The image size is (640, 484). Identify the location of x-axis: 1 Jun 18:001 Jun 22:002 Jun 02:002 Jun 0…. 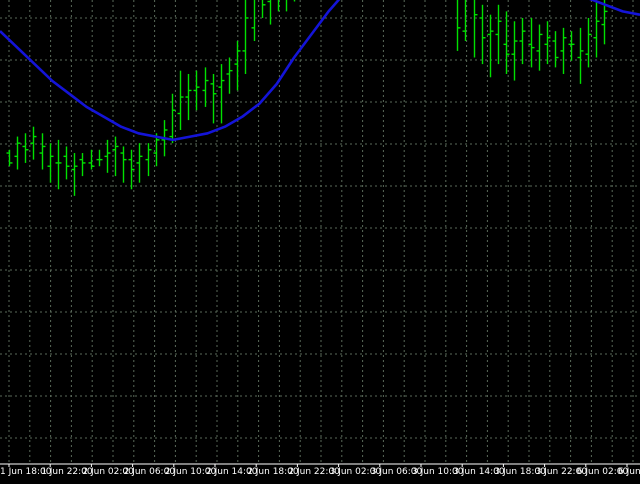
(320, 470).